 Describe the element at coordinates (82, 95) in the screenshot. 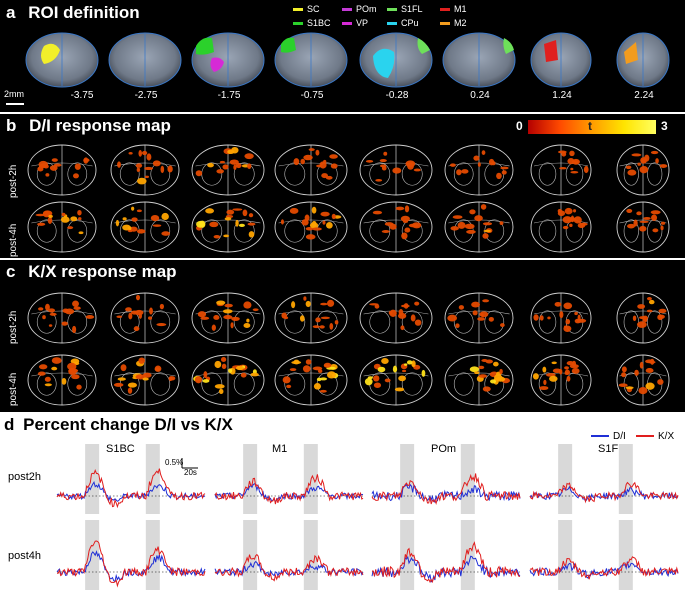

I see `coord-1: -3.75` at that location.